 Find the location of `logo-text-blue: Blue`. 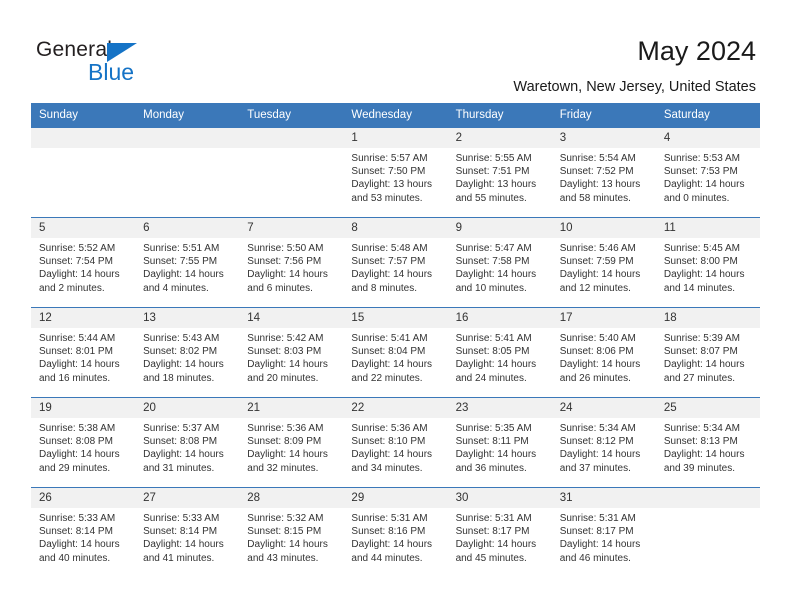

logo-text-blue: Blue is located at coordinates (111, 72).